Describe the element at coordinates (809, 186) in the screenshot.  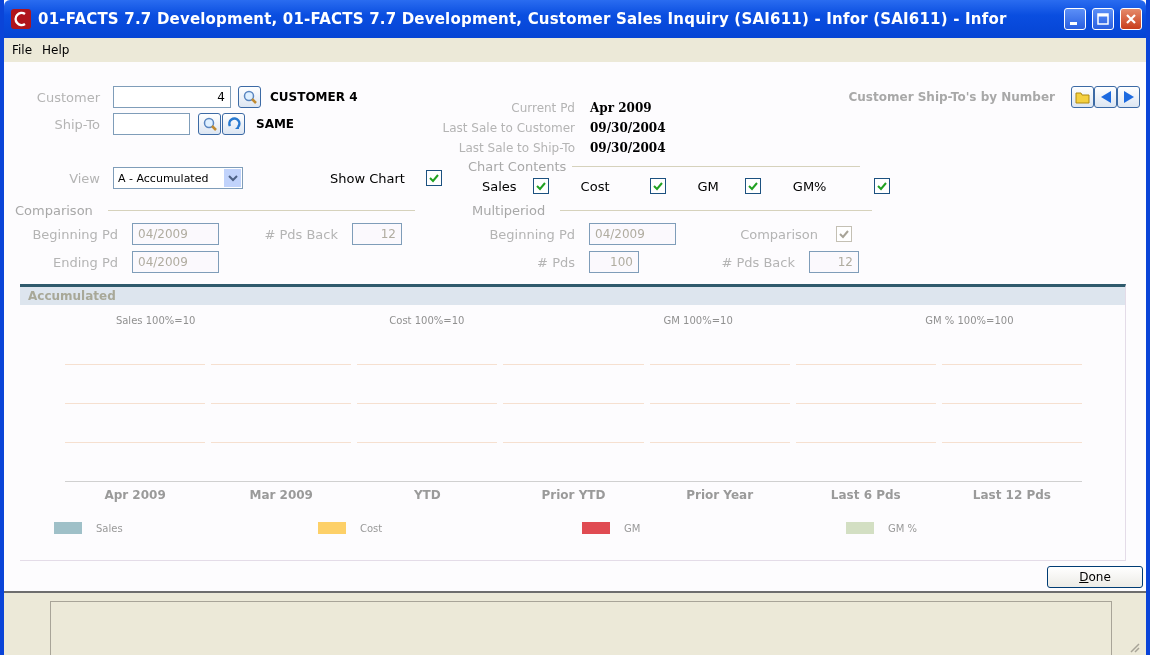
I see `chart-content-label: GM%` at that location.